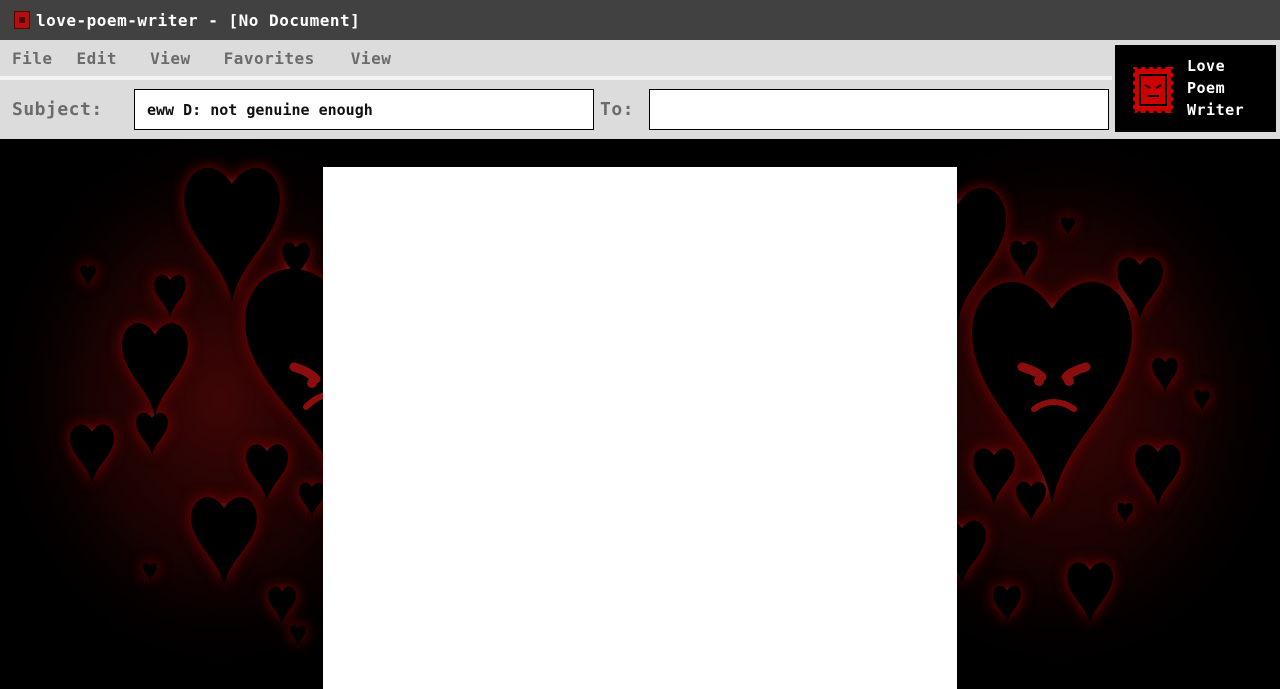 This screenshot has width=1280, height=689. What do you see at coordinates (22, 20) in the screenshot?
I see `app-stamp-icon` at bounding box center [22, 20].